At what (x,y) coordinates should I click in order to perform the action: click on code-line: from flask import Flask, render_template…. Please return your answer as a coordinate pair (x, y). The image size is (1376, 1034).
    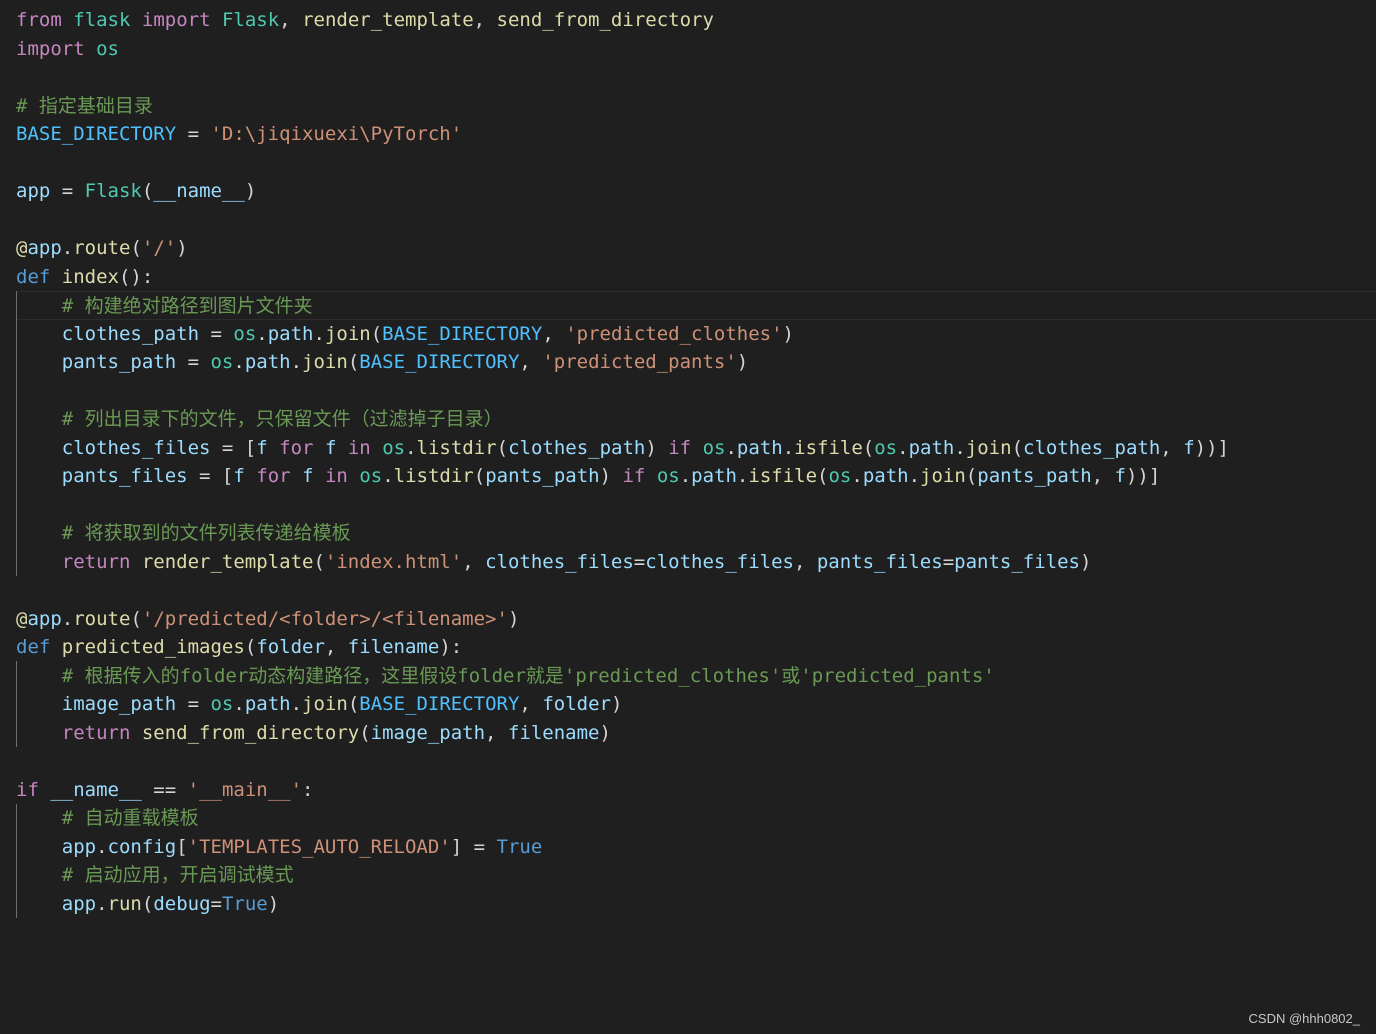
    Looking at the image, I should click on (696, 20).